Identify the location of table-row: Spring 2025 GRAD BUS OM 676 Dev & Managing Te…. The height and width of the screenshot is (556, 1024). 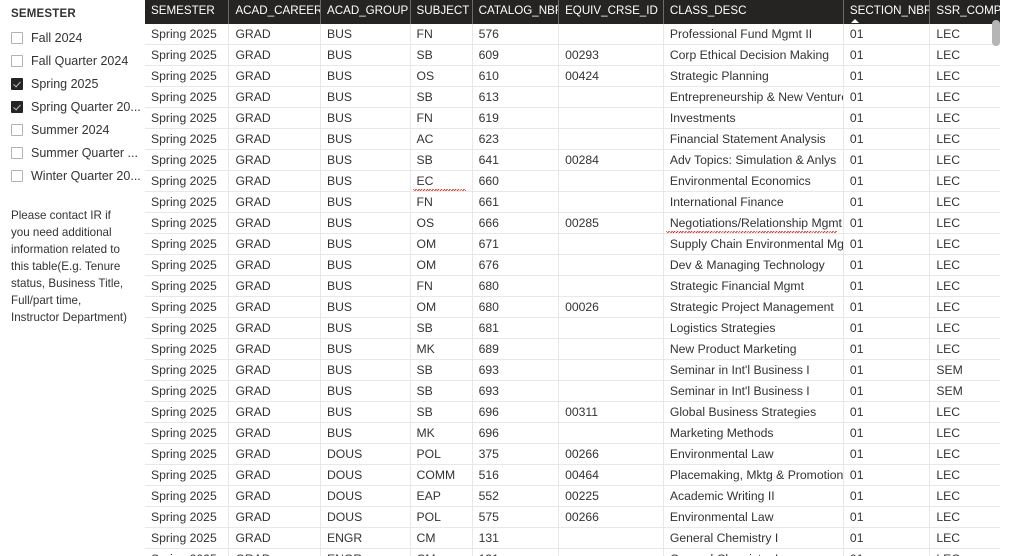
(584, 265).